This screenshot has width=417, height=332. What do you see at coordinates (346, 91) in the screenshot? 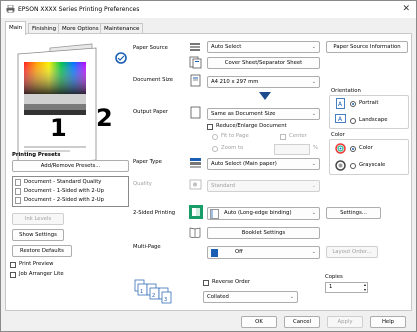
I see `orientation-label: Orientation` at bounding box center [346, 91].